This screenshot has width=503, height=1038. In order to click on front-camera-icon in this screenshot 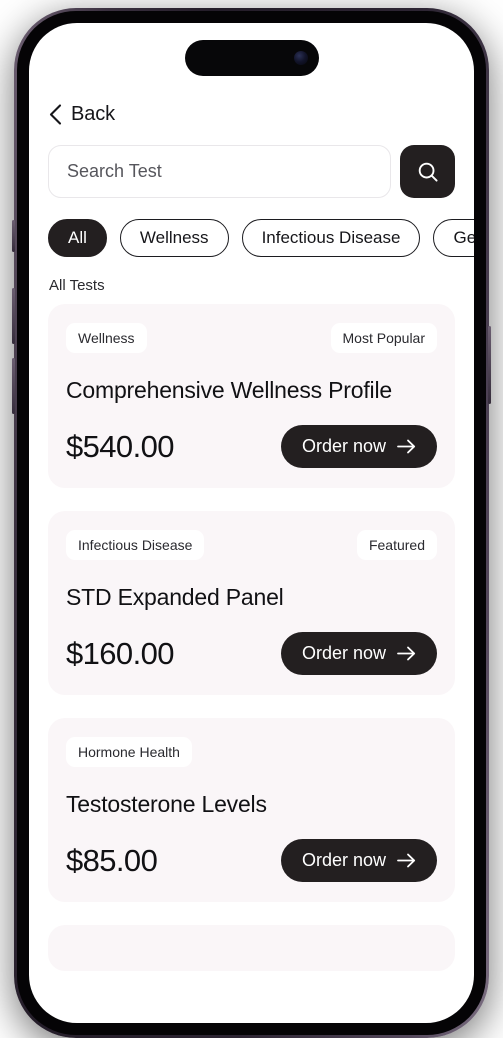, I will do `click(300, 58)`.